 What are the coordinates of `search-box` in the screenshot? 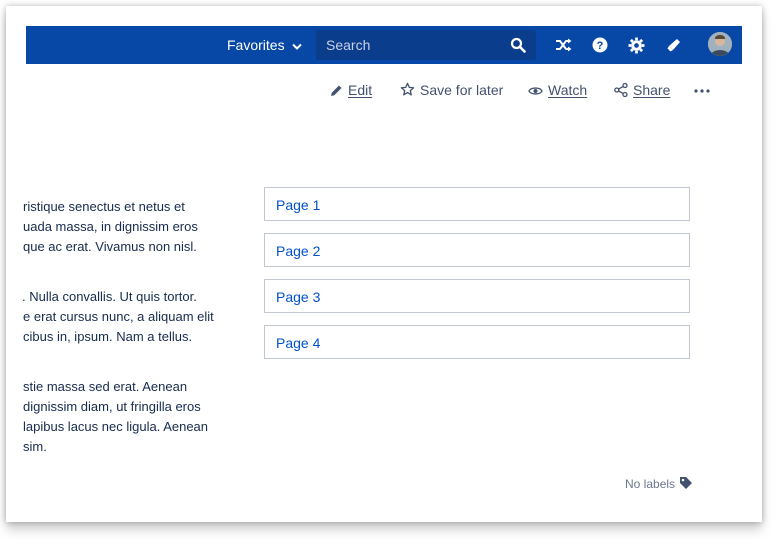 It's located at (426, 45).